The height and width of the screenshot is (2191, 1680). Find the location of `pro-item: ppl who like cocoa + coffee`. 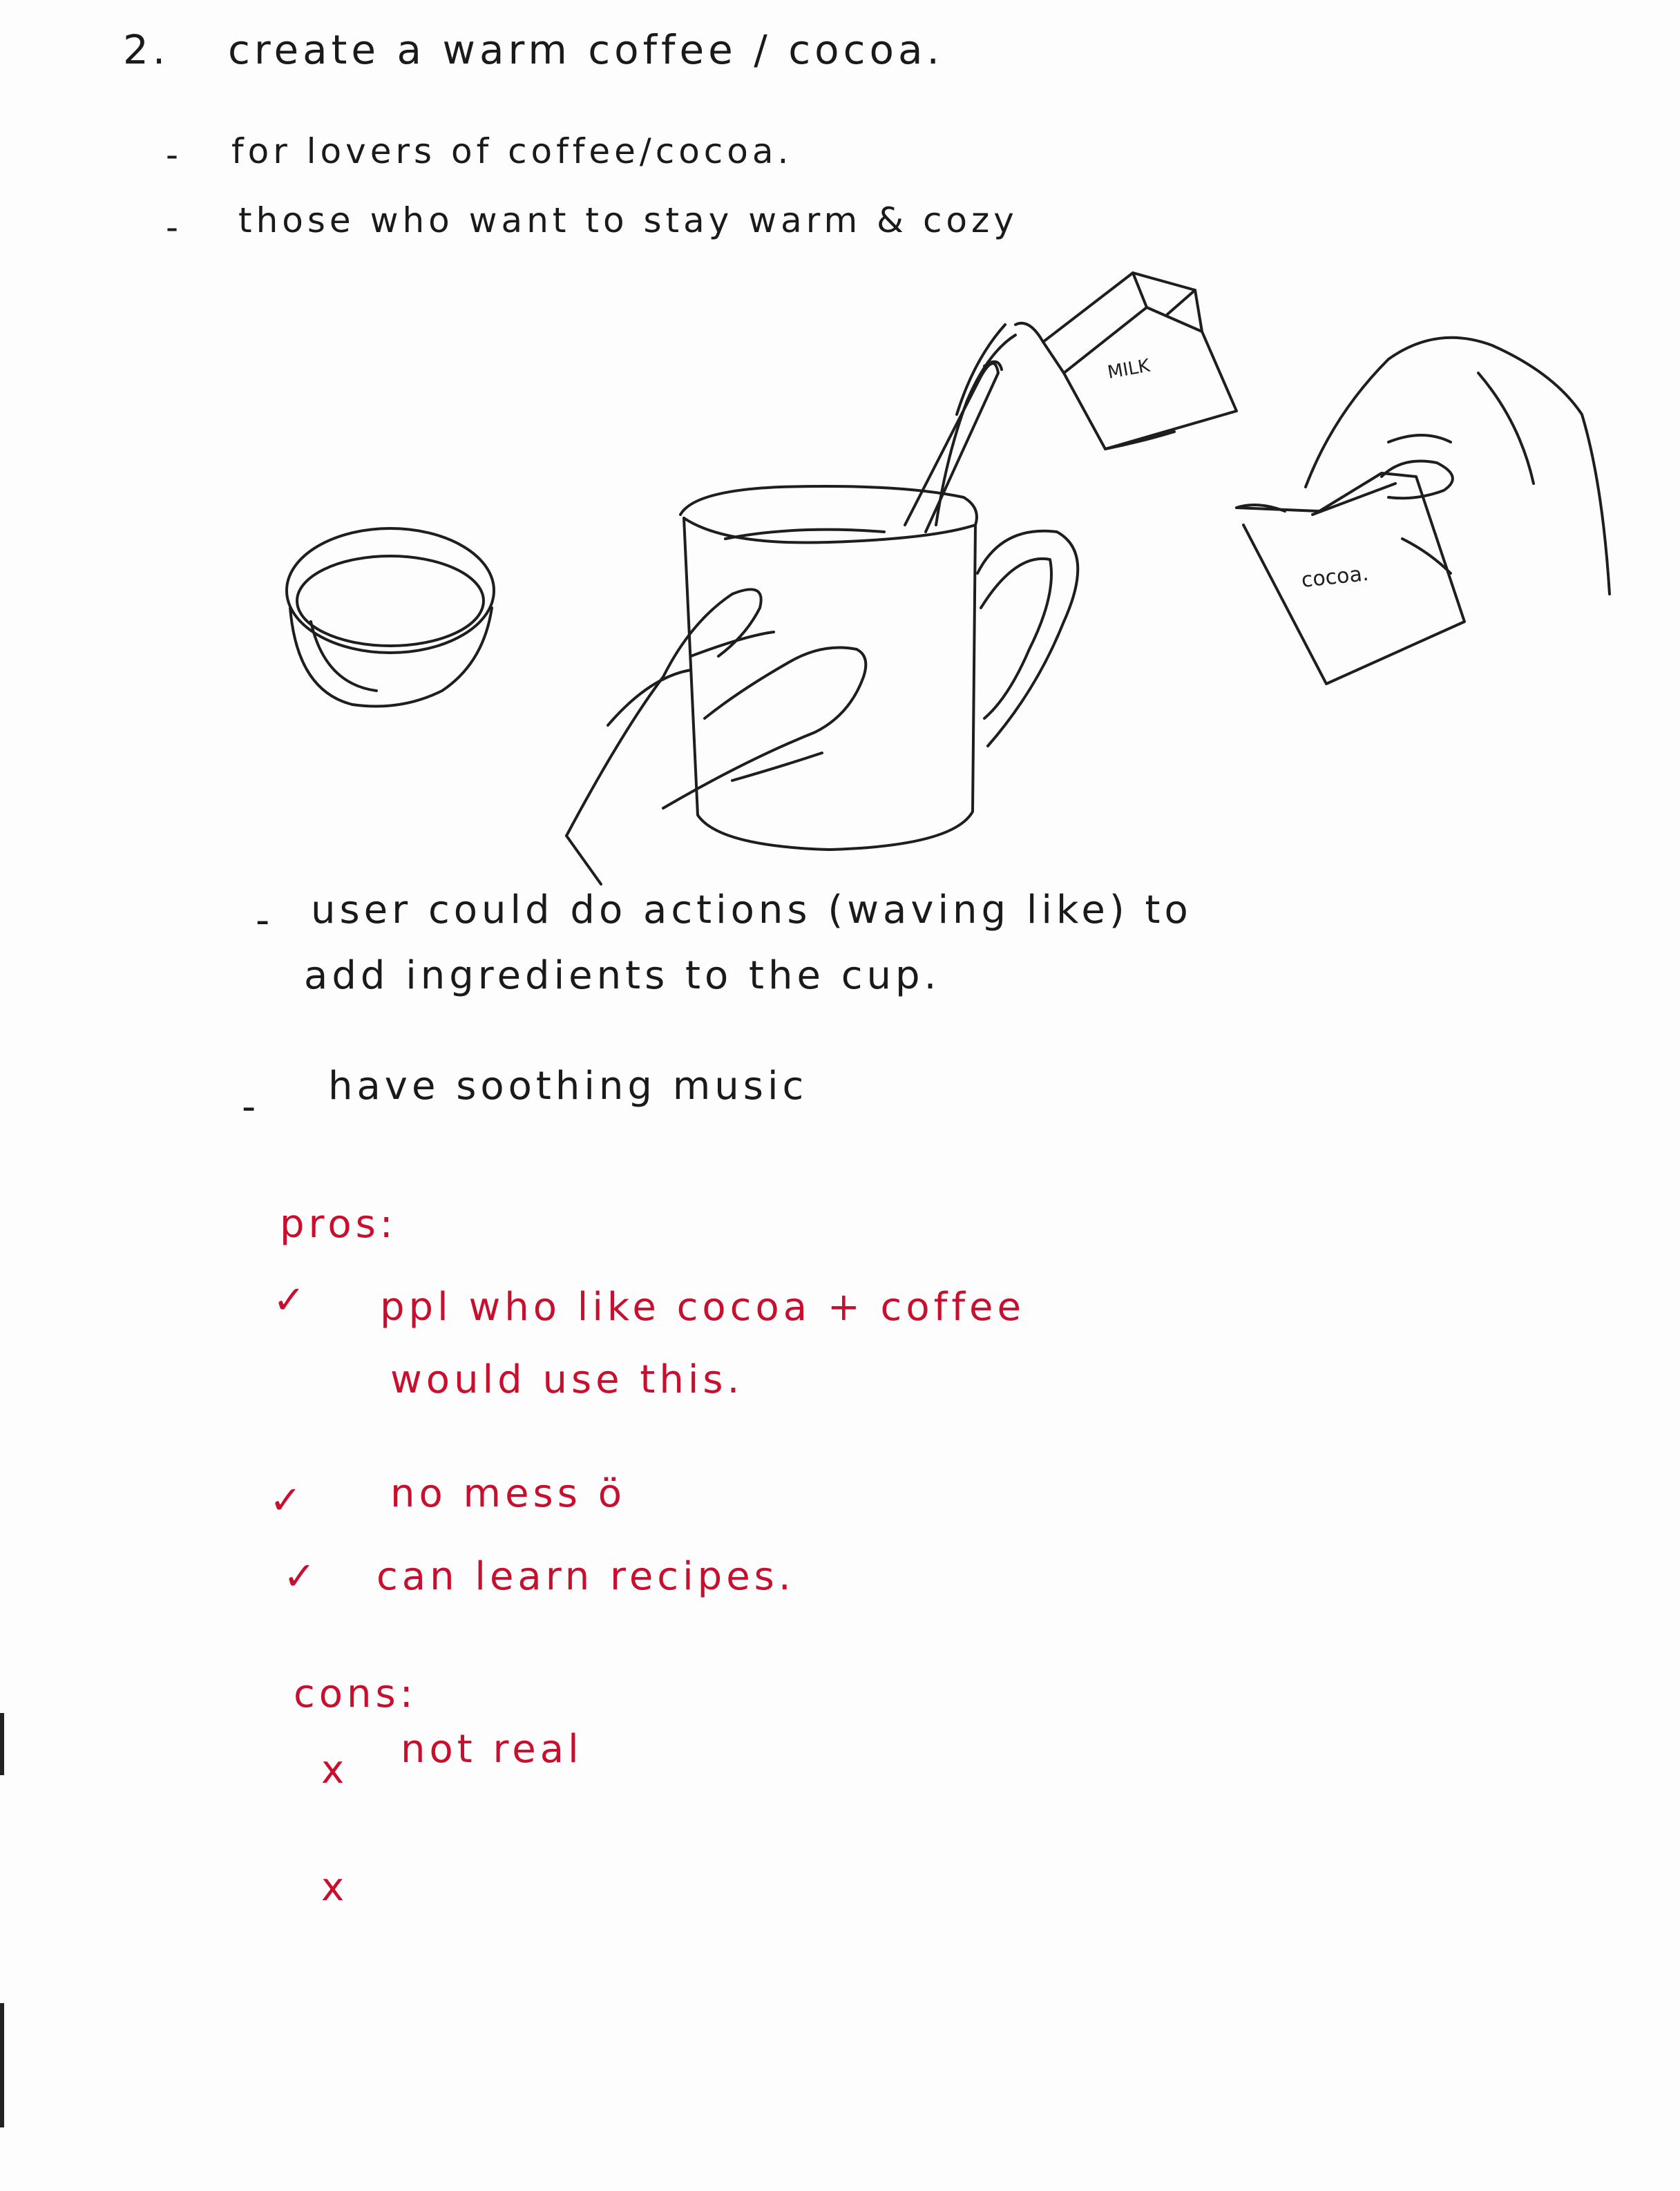

pro-item: ppl who like cocoa + coffee is located at coordinates (702, 1307).